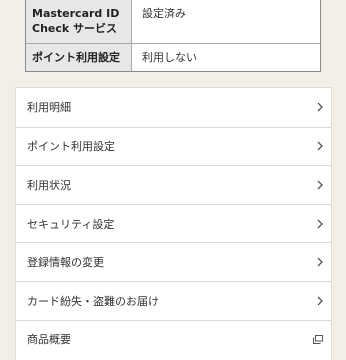 Image resolution: width=346 pixels, height=360 pixels. I want to click on menu-item-label: 商品概要, so click(49, 340).